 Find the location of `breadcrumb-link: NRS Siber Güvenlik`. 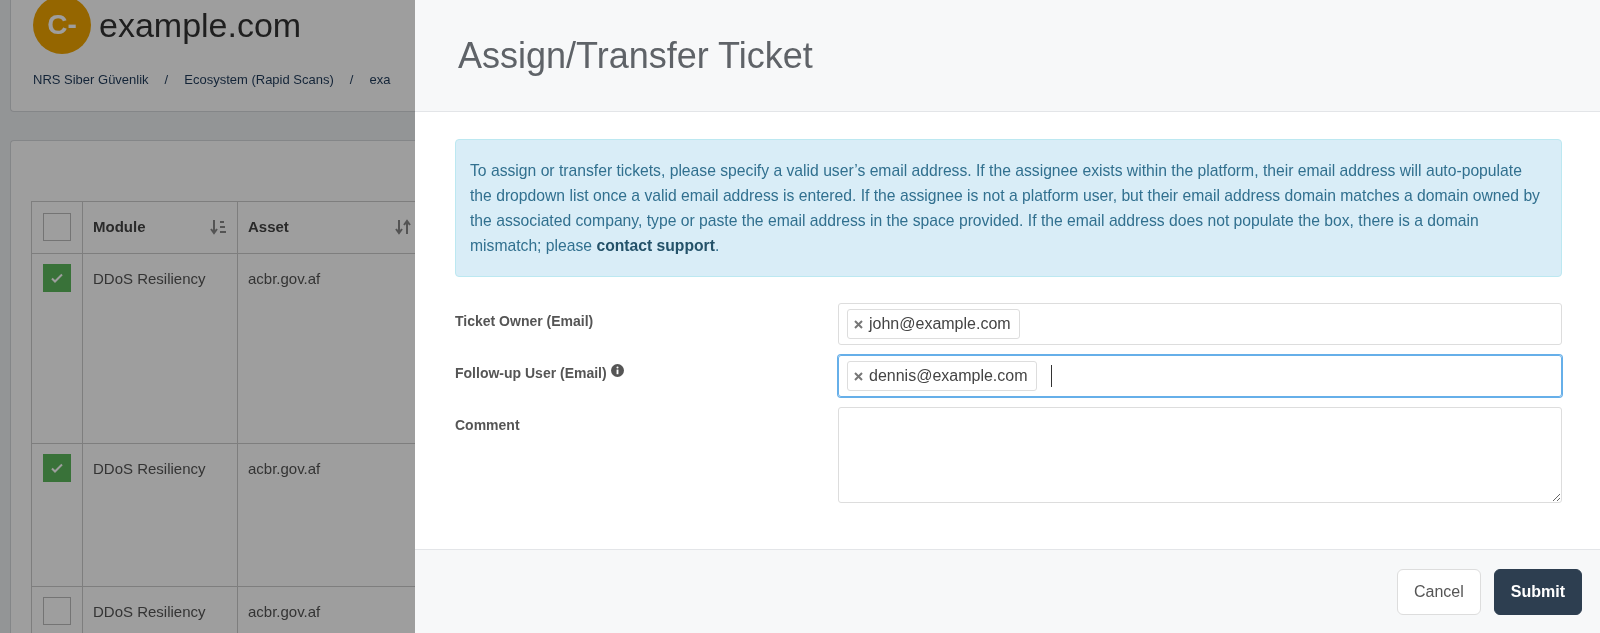

breadcrumb-link: NRS Siber Güvenlik is located at coordinates (91, 80).